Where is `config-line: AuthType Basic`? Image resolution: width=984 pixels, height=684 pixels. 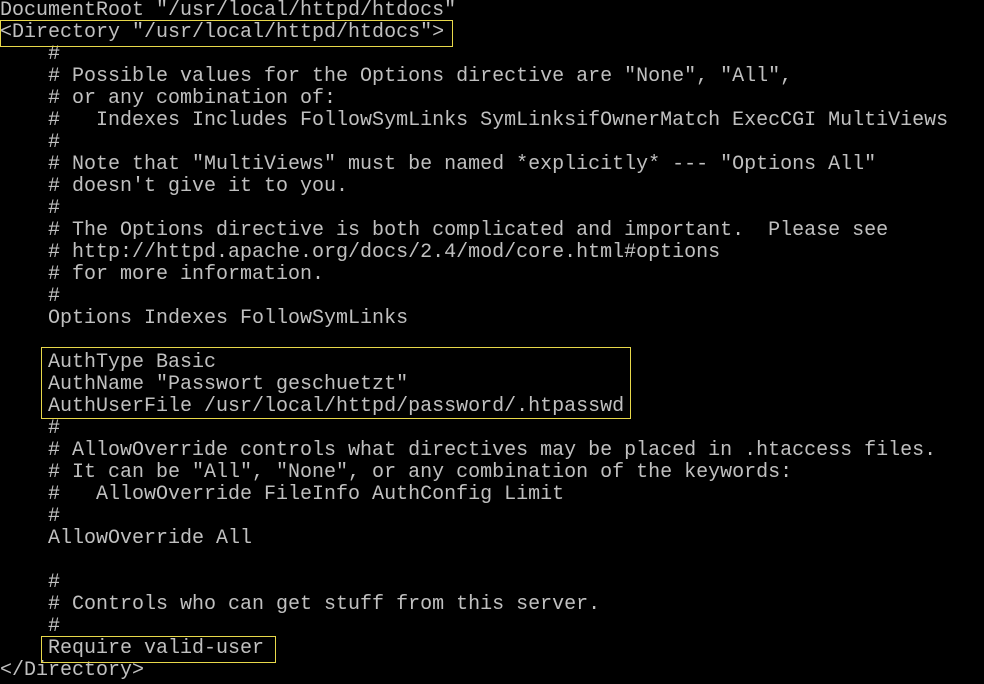
config-line: AuthType Basic is located at coordinates (108, 362).